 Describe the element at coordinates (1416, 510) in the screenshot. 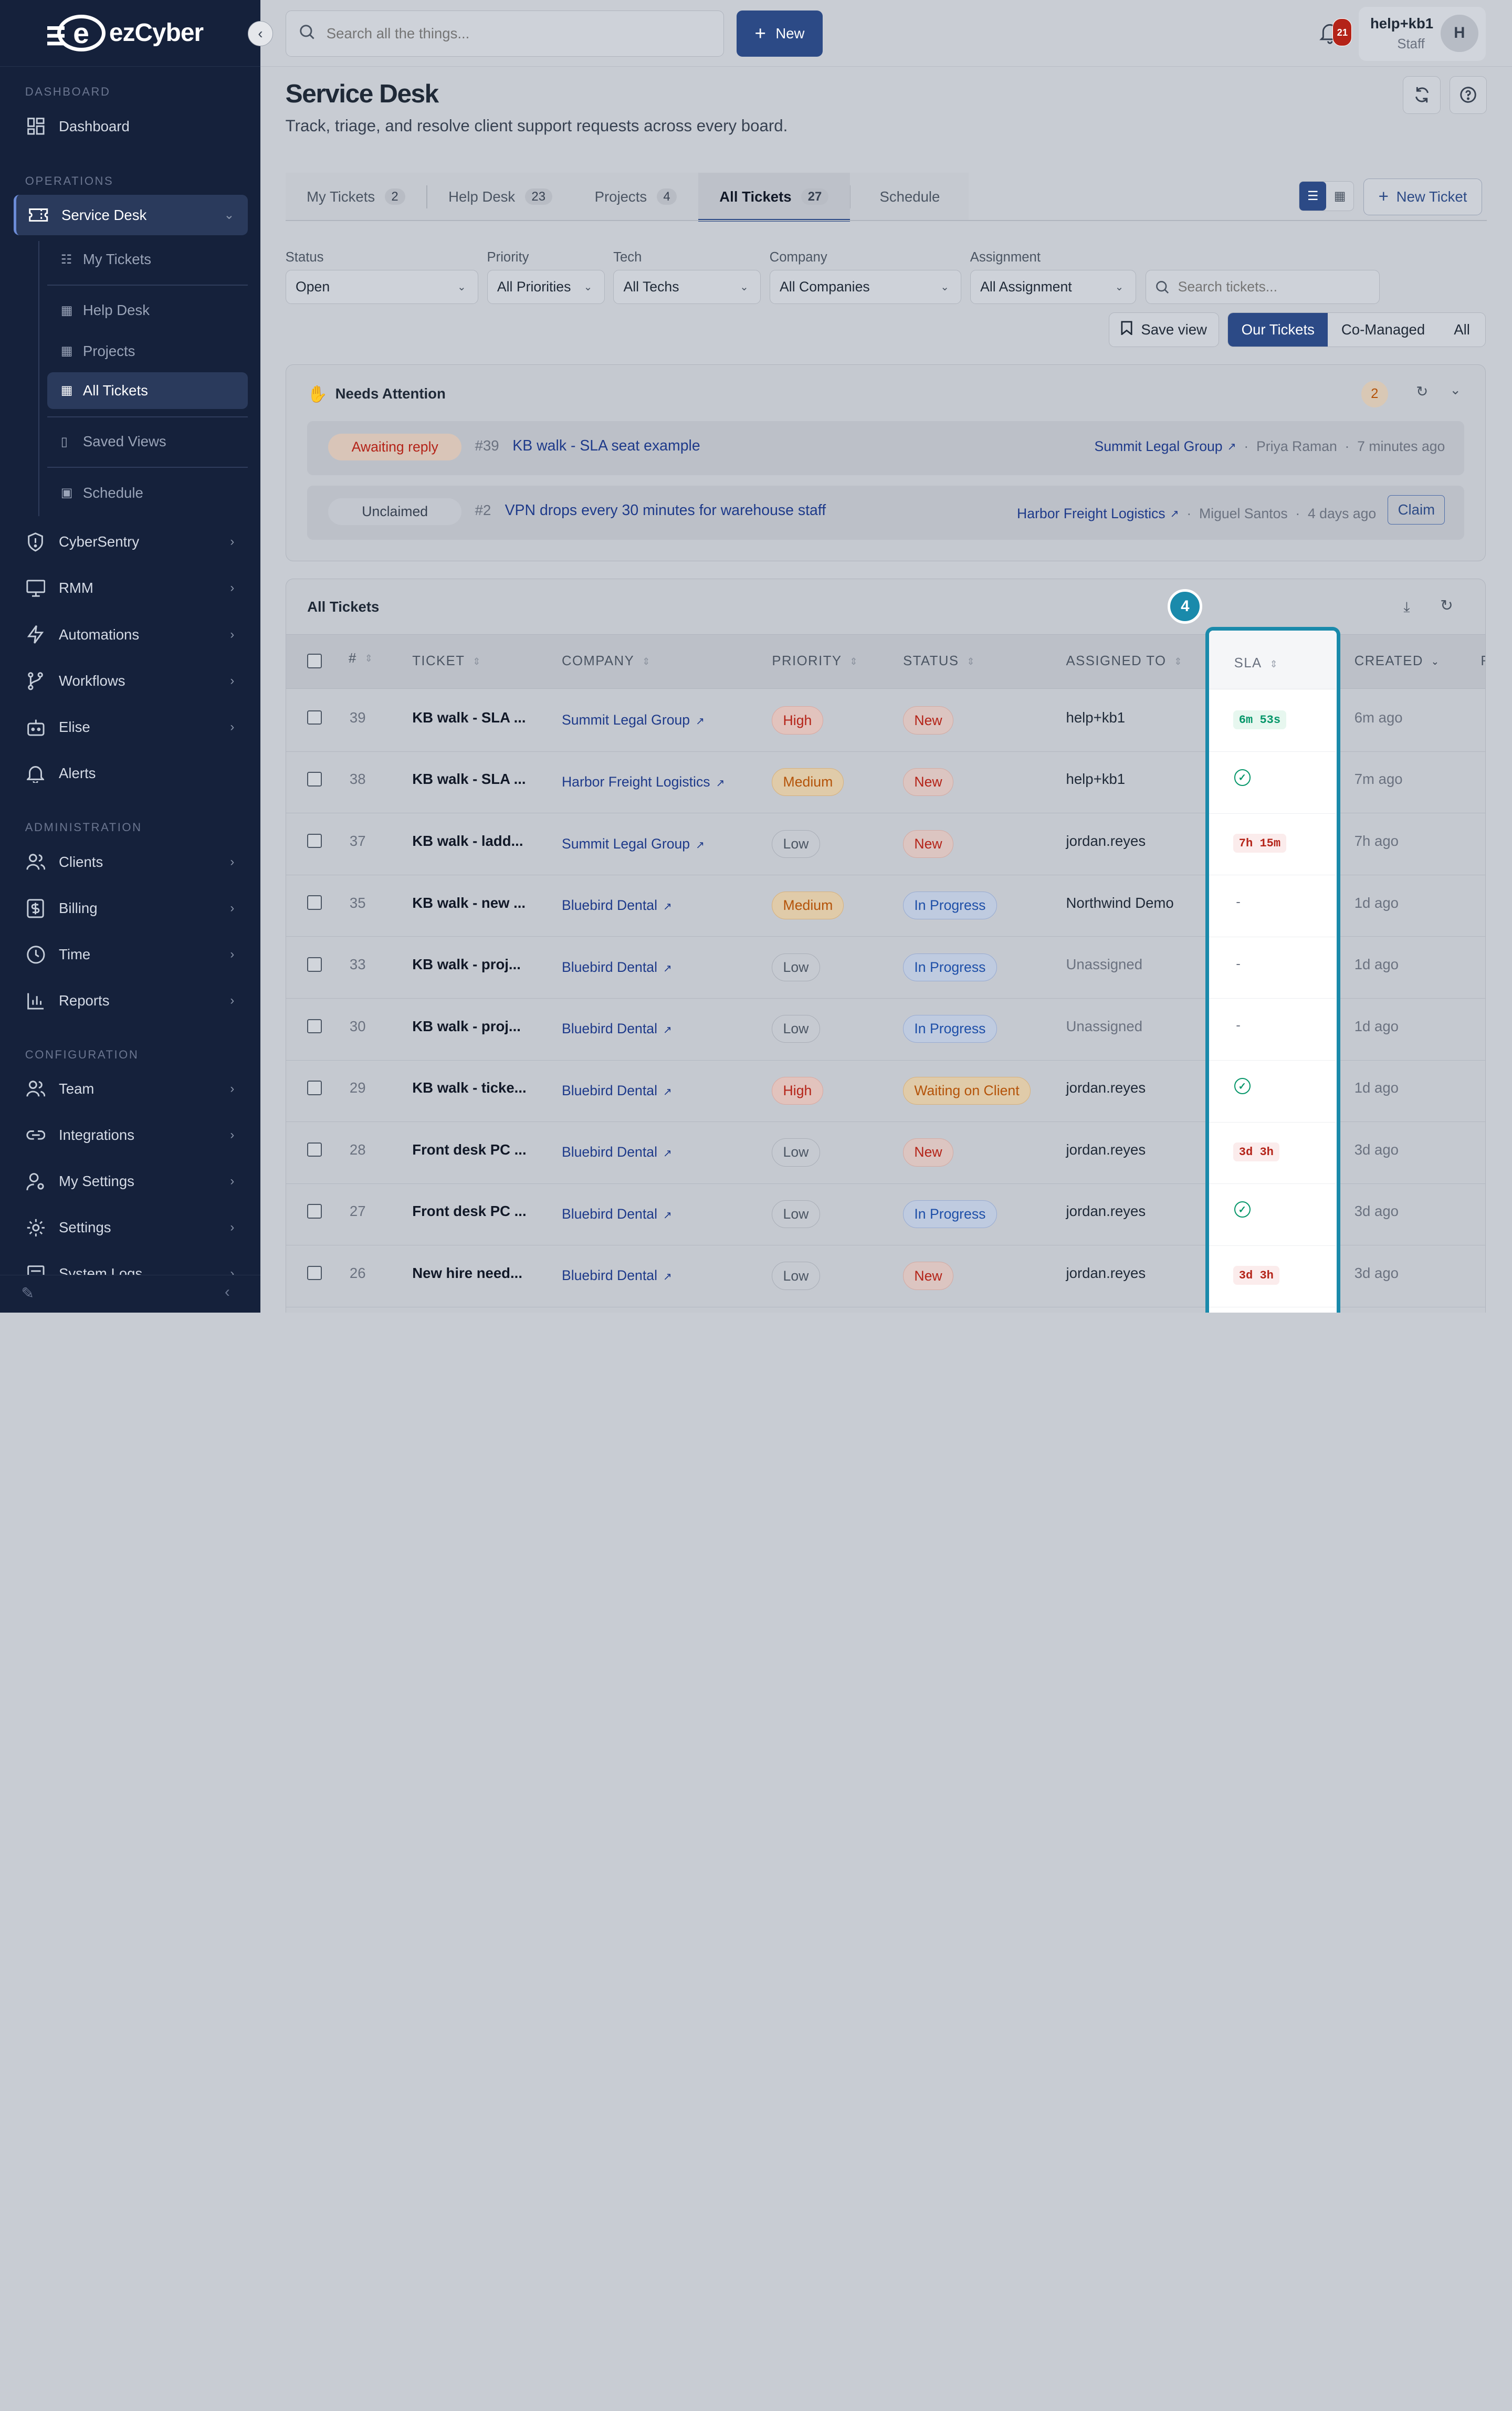

I see `claim-button: Claim` at that location.